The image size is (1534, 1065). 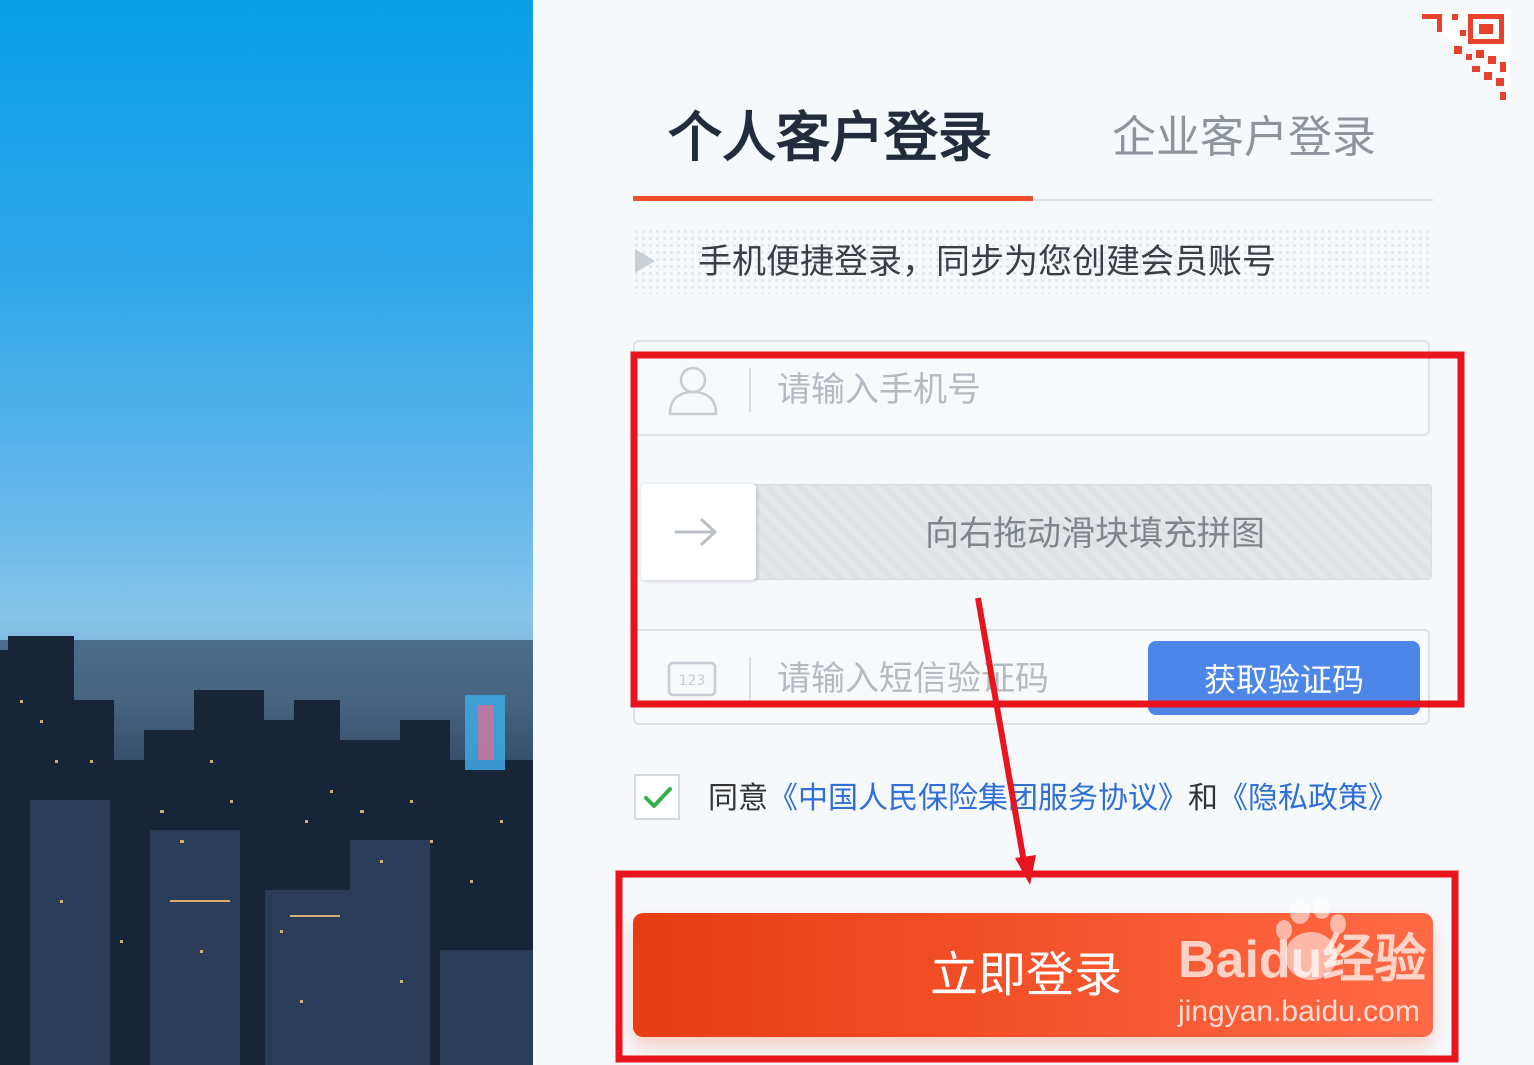 I want to click on tab-enterprise-login: 企业客户登录, so click(x=1244, y=138).